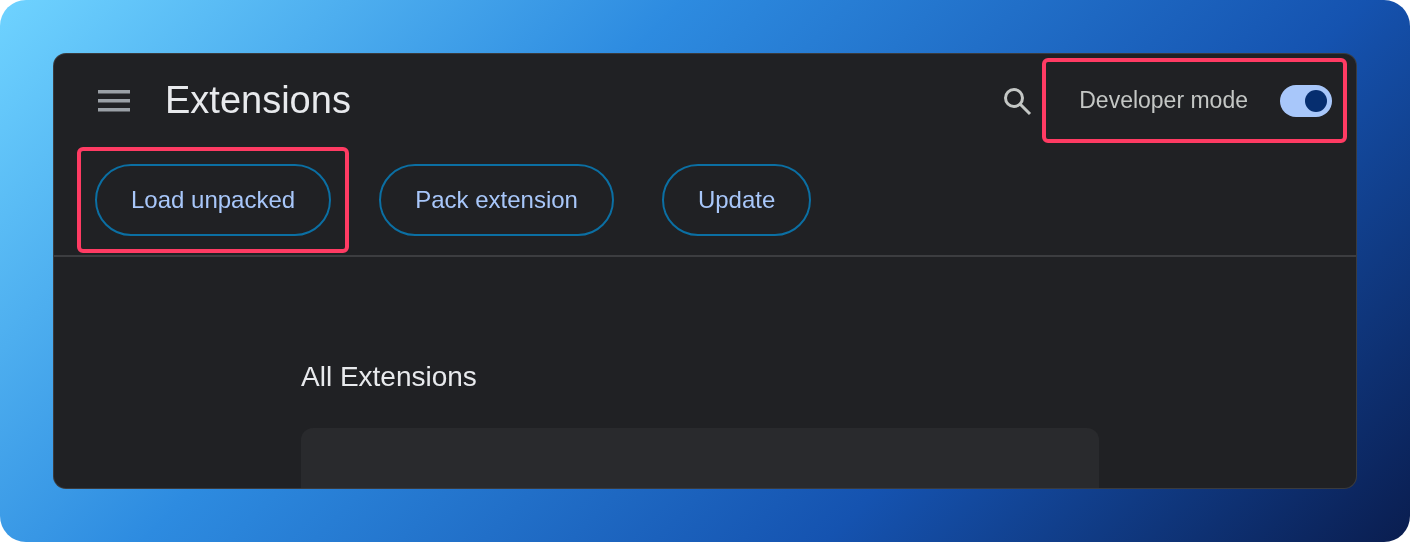  Describe the element at coordinates (389, 377) in the screenshot. I see `section-title: All Extensions` at that location.